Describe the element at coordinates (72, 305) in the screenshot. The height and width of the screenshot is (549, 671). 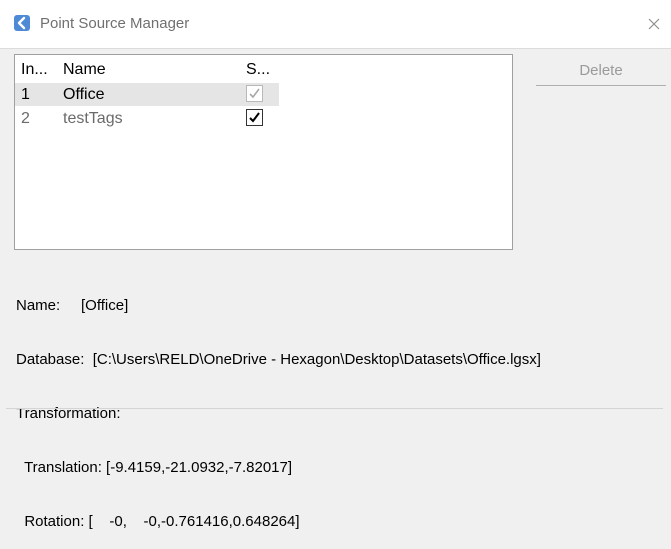
I see `info-name: Name: [Office]` at that location.